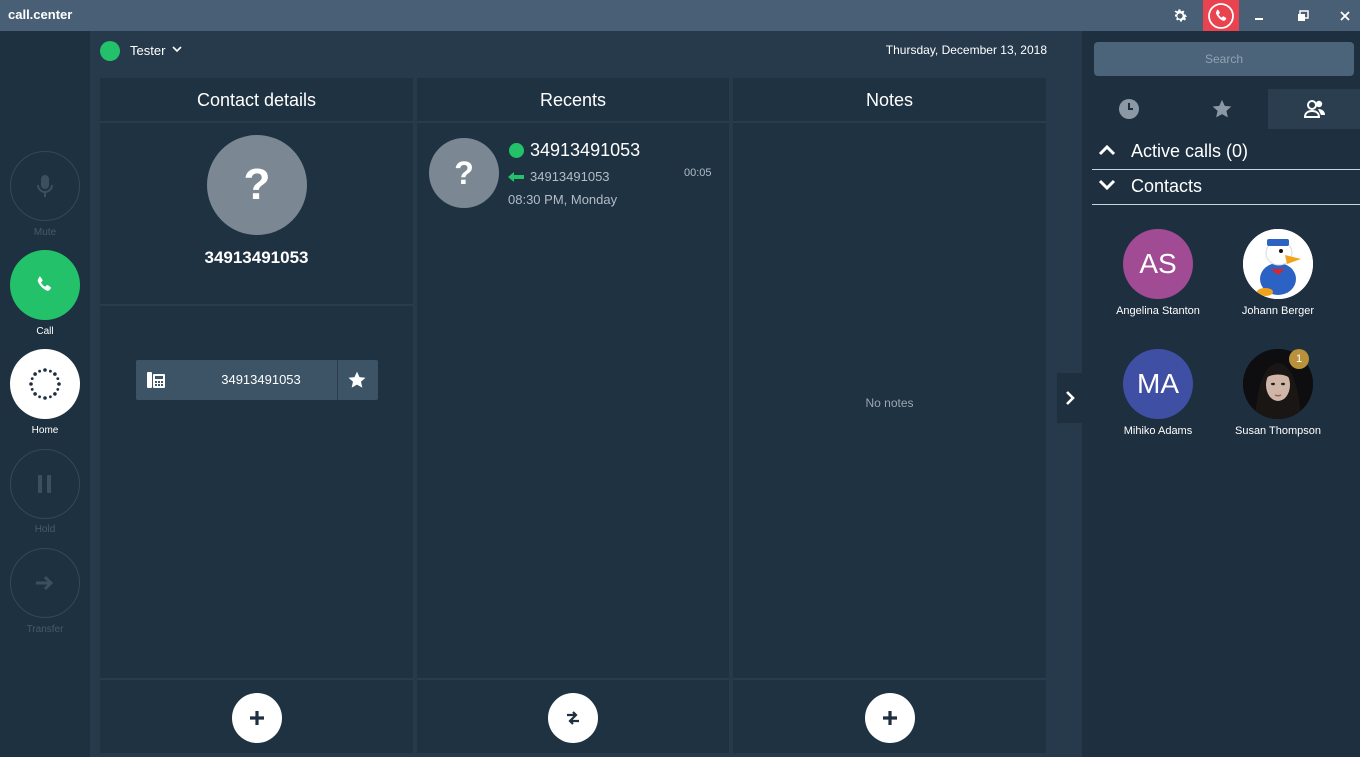 This screenshot has height=757, width=1360. Describe the element at coordinates (1345, 15) in the screenshot. I see `close-icon` at that location.